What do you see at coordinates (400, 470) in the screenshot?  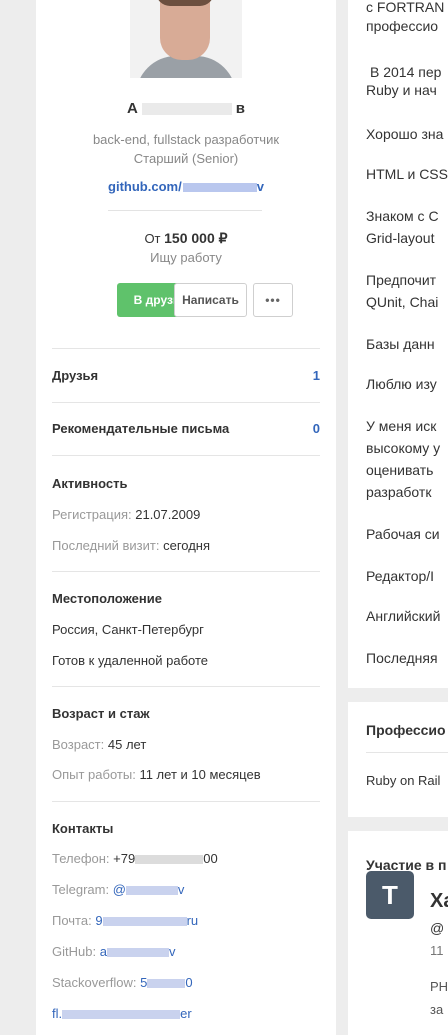 I see `about-line: оценивать` at bounding box center [400, 470].